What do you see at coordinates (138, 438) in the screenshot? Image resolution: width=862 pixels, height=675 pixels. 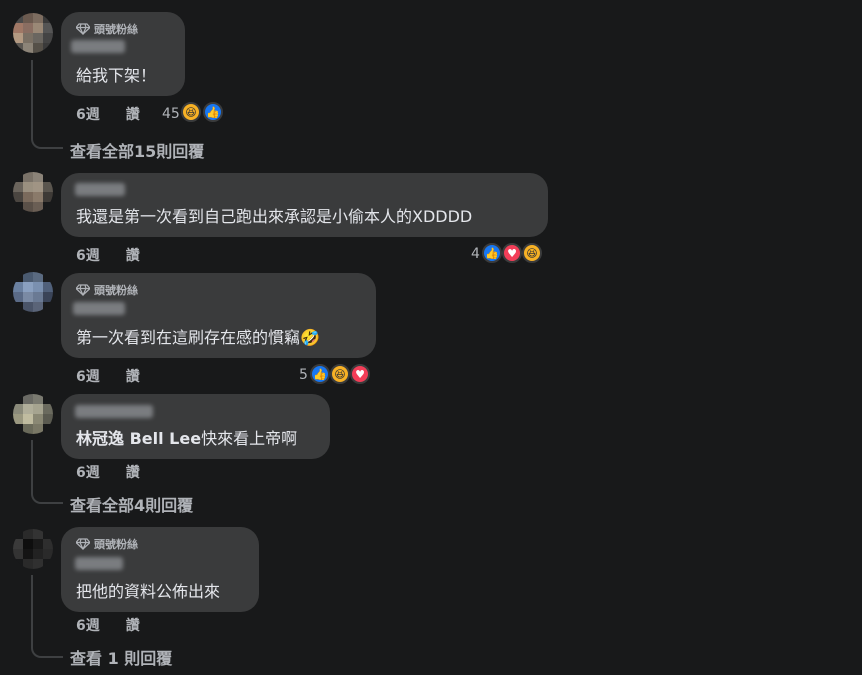 I see `mention-link: 林冠逸 Bell Lee` at bounding box center [138, 438].